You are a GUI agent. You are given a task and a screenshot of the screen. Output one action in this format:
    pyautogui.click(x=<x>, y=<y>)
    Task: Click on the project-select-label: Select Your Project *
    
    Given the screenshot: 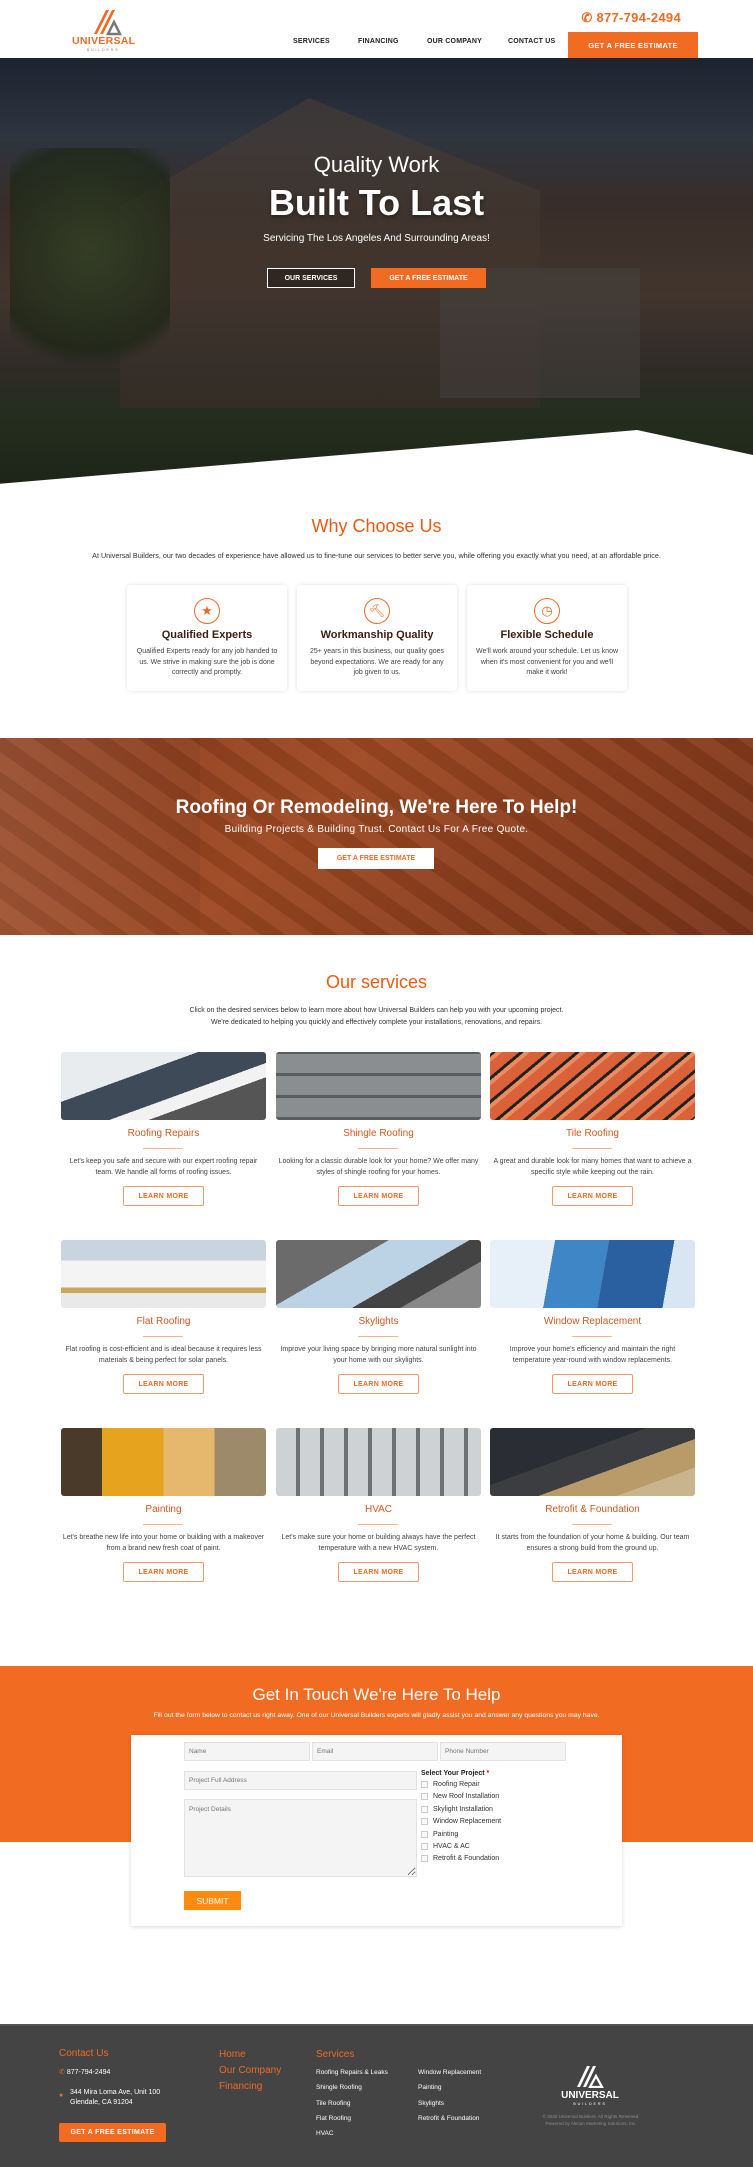 What is the action you would take?
    pyautogui.click(x=455, y=1773)
    